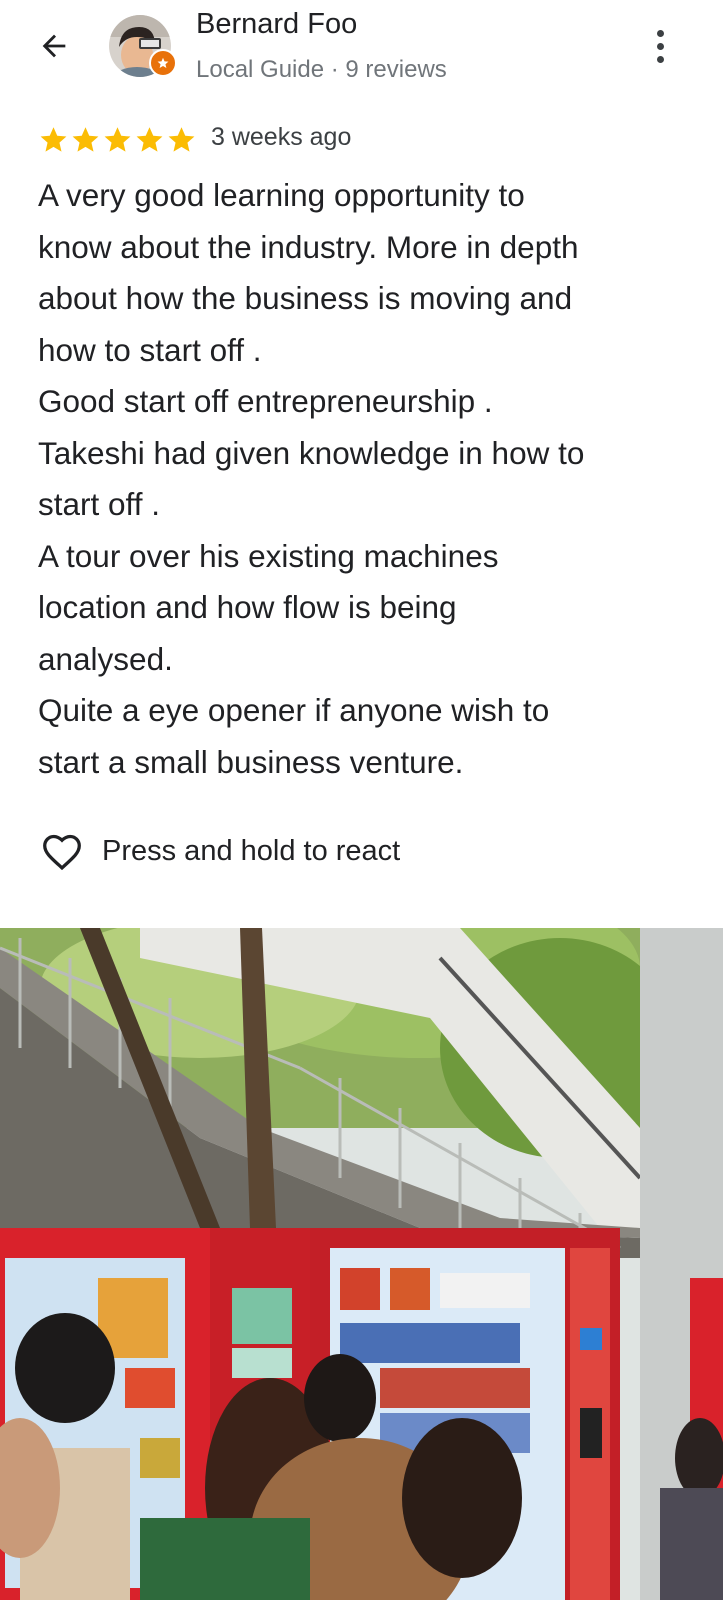 This screenshot has width=723, height=1600. What do you see at coordinates (305, 298) in the screenshot?
I see `review-line: about how the business is moving and` at bounding box center [305, 298].